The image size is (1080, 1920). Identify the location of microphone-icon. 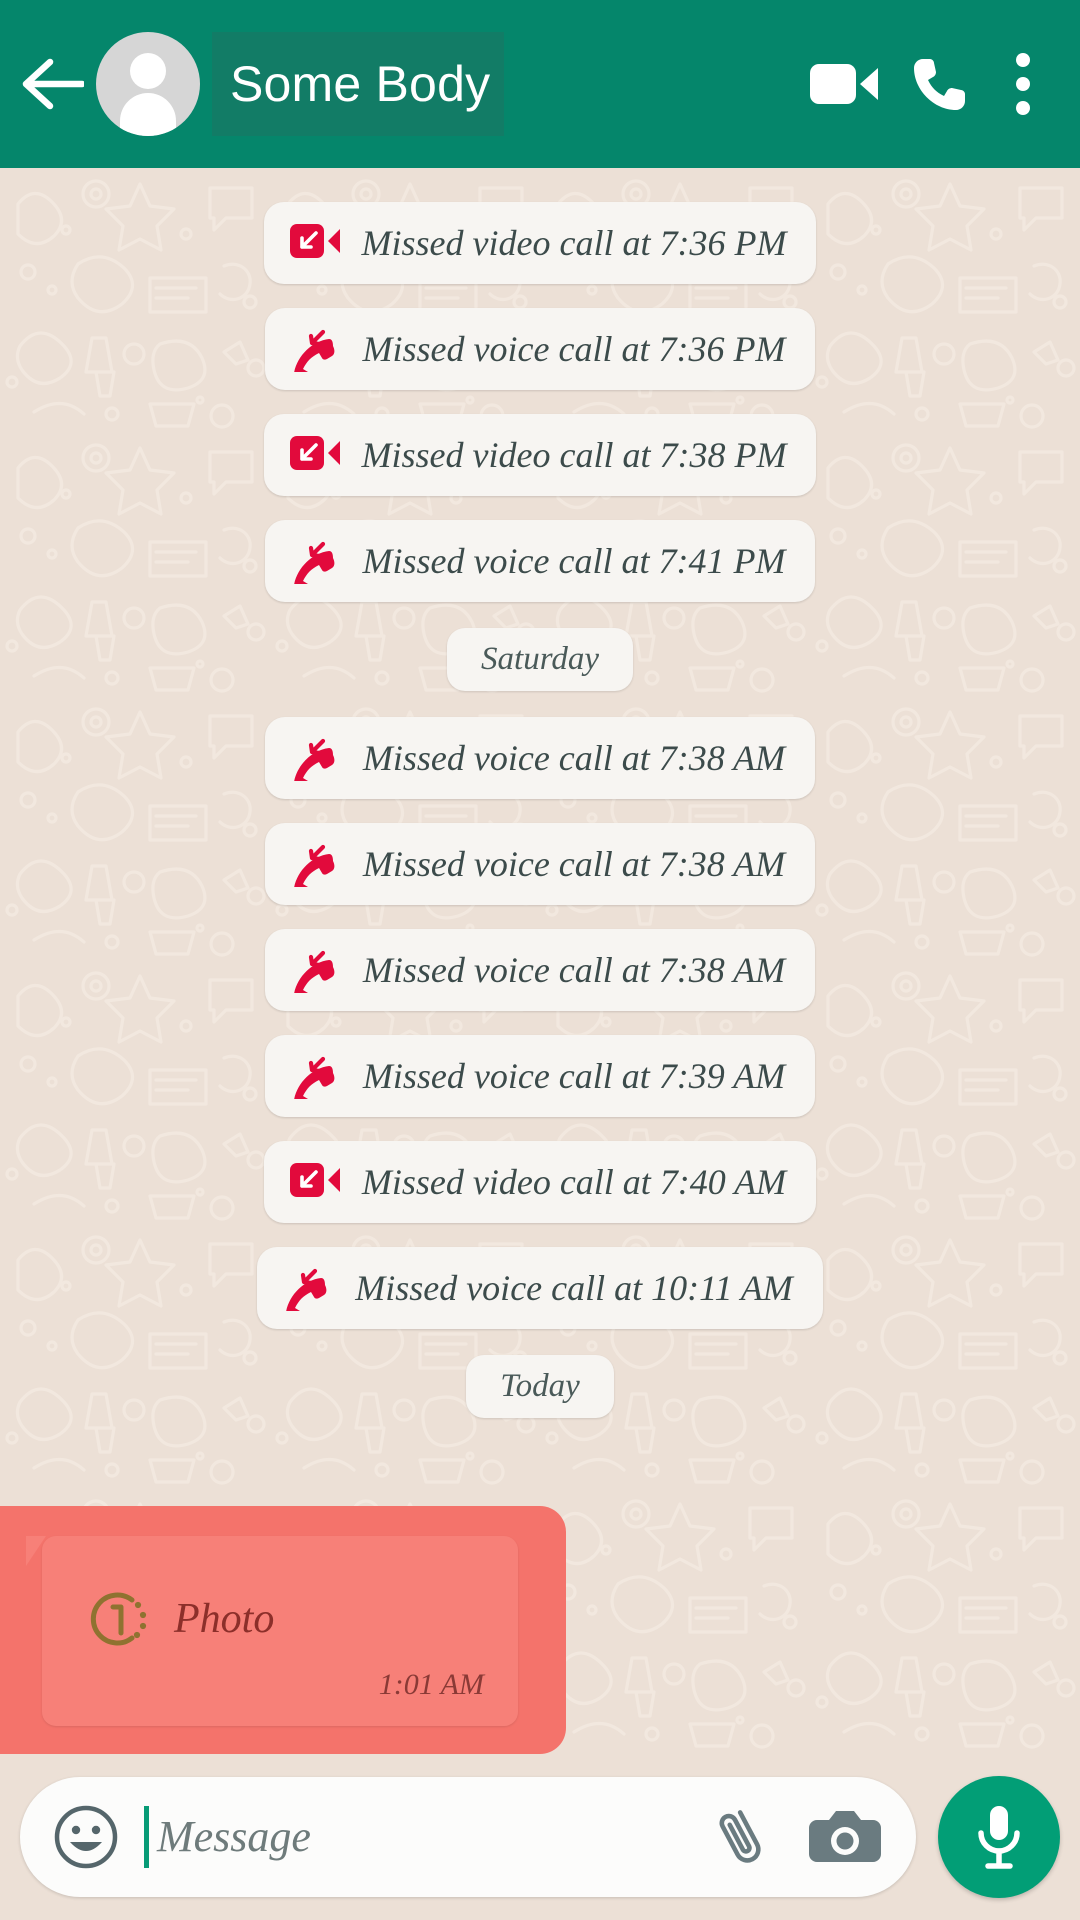
(999, 1837).